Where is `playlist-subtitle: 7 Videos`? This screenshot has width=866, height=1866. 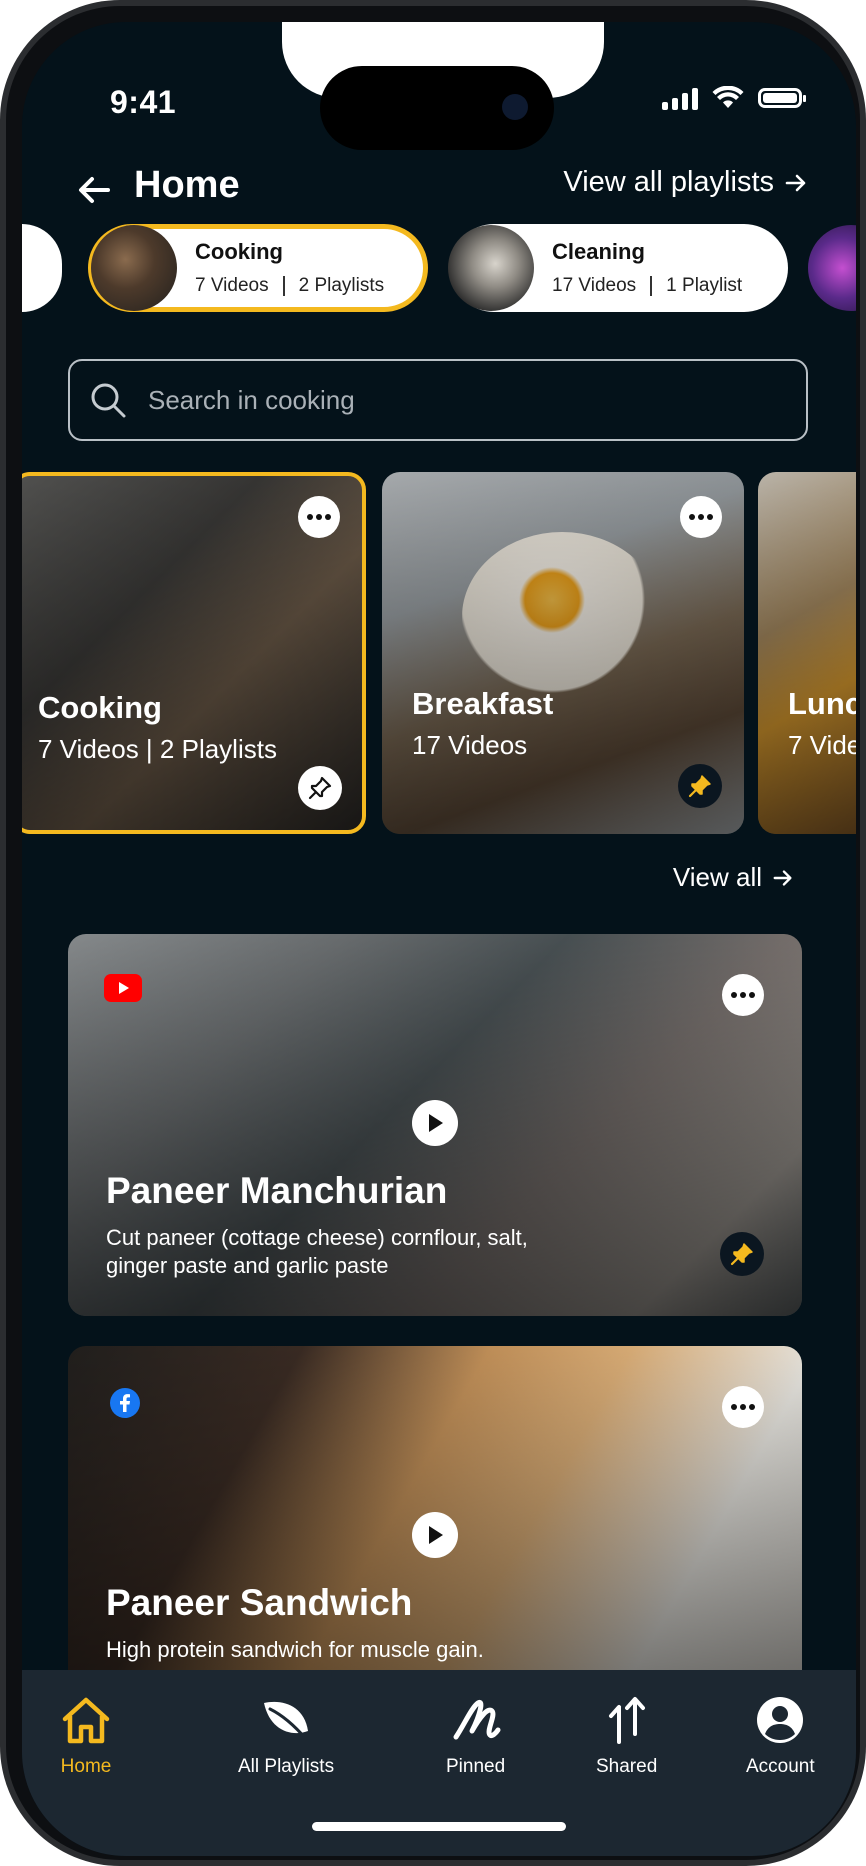 playlist-subtitle: 7 Videos is located at coordinates (822, 745).